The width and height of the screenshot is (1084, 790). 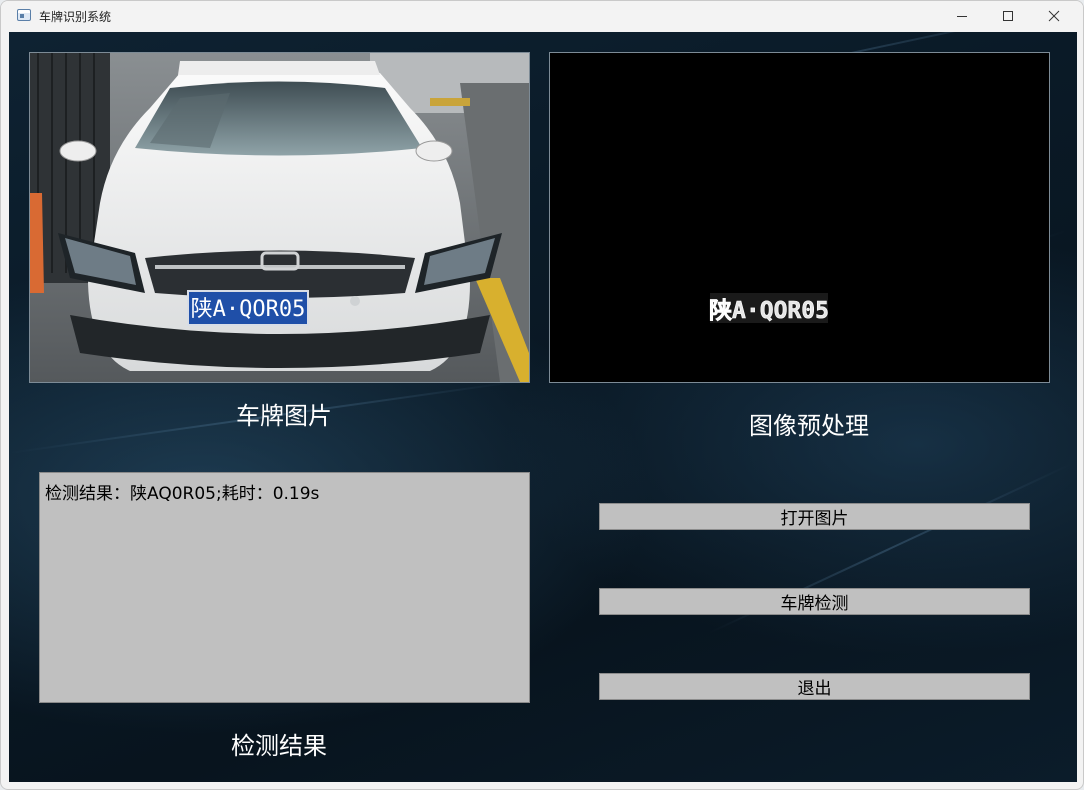 I want to click on close-button, so click(x=1054, y=16).